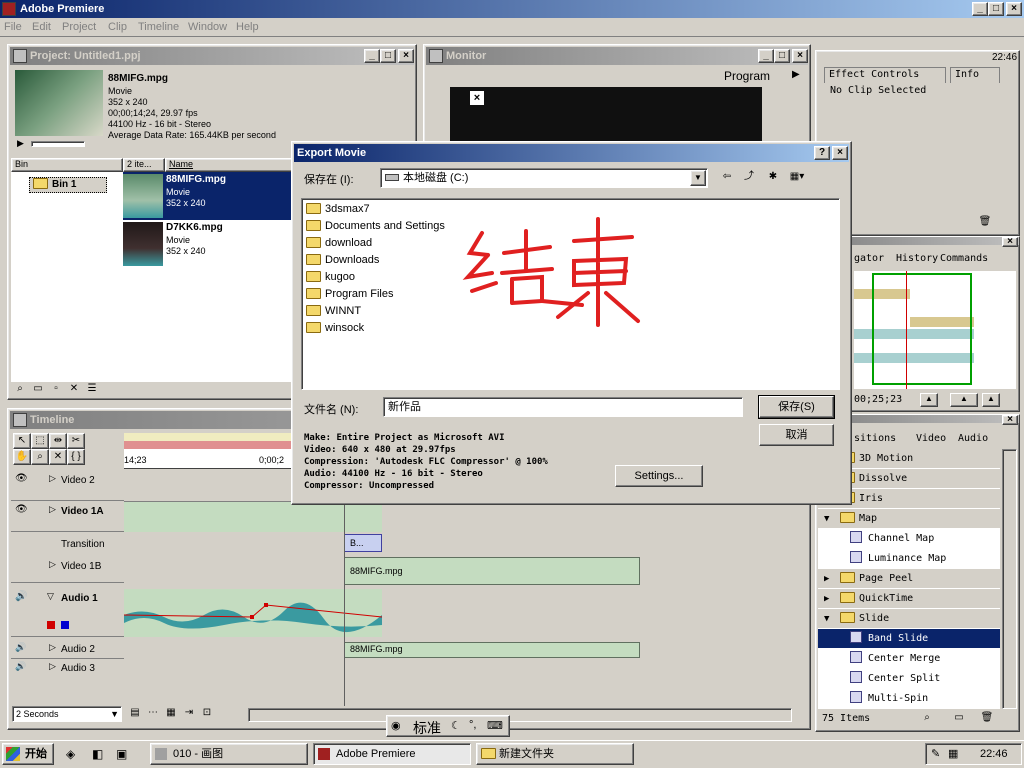 Image resolution: width=1024 pixels, height=768 pixels. I want to click on collapse-icon: ▷, so click(52, 509).